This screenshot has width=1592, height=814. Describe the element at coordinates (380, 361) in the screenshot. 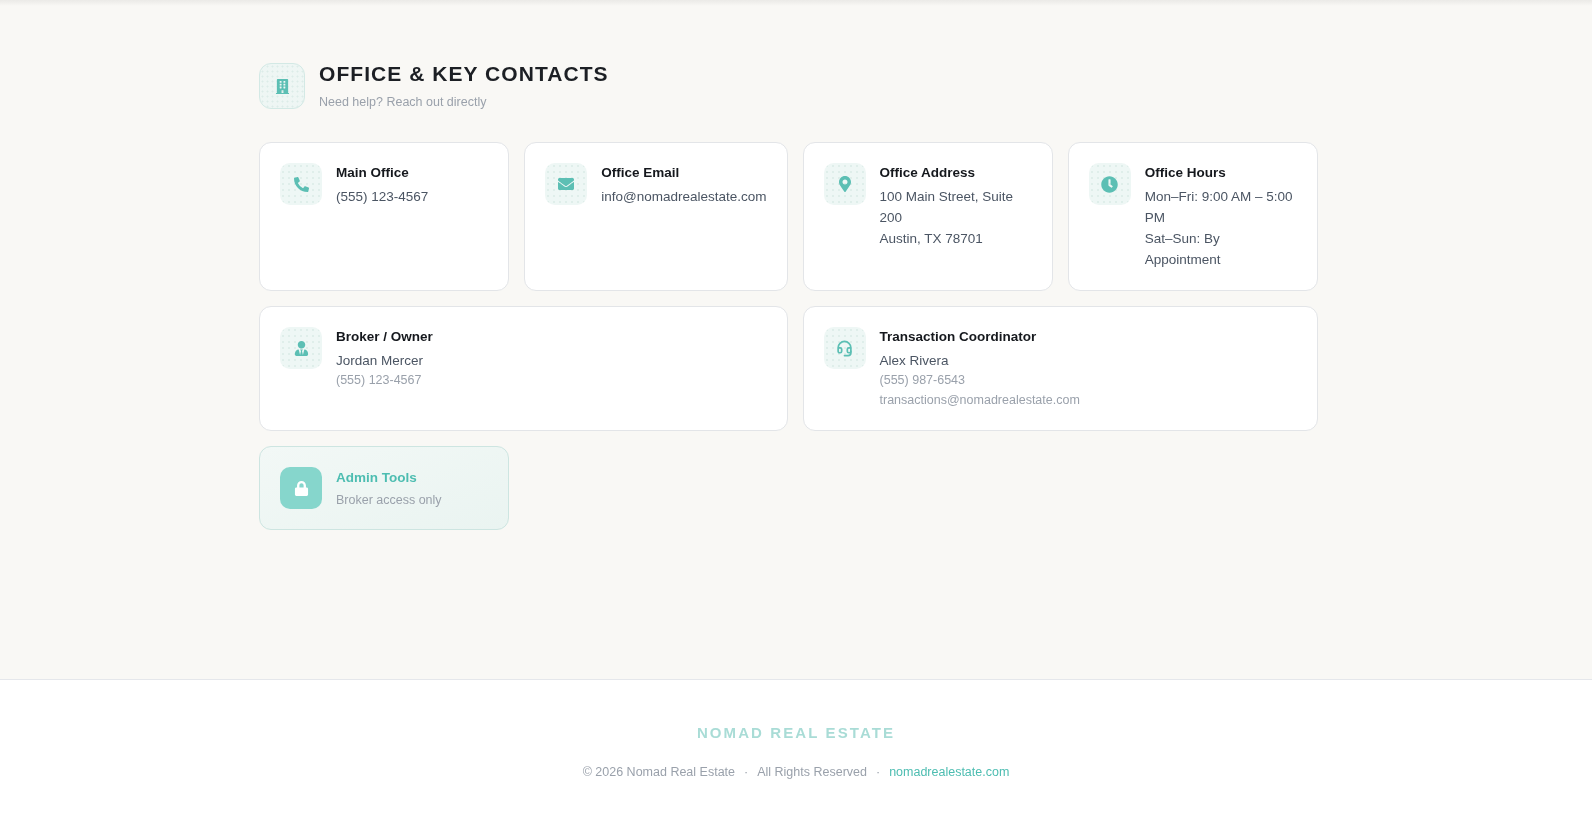

I see `contact-name: Jordan Mercer` at that location.